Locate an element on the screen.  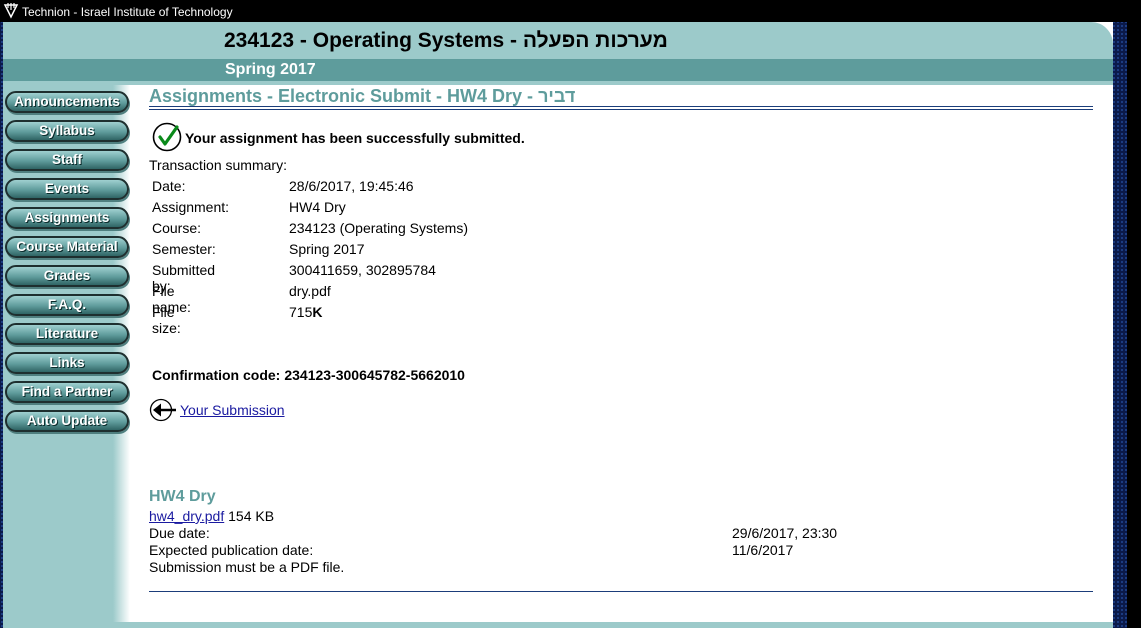
nav-announcements-button: Announcements is located at coordinates (67, 102).